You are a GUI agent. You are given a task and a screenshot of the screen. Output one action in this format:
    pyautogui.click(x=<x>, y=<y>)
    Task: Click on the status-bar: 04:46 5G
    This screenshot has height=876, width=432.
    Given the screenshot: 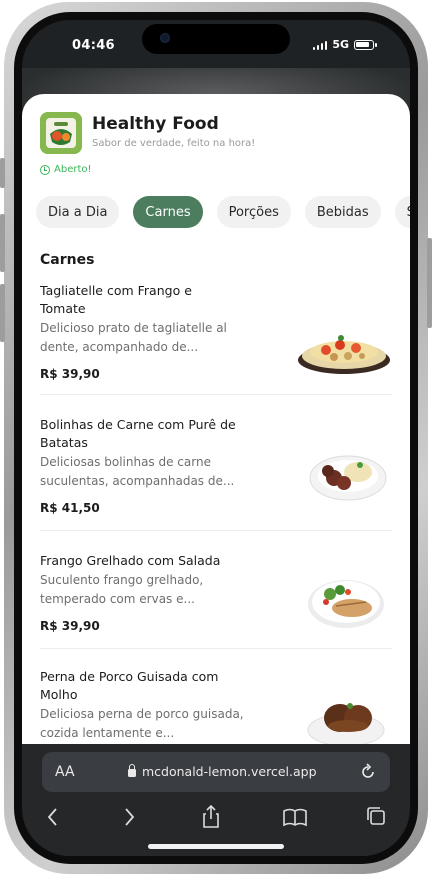 What is the action you would take?
    pyautogui.click(x=216, y=45)
    